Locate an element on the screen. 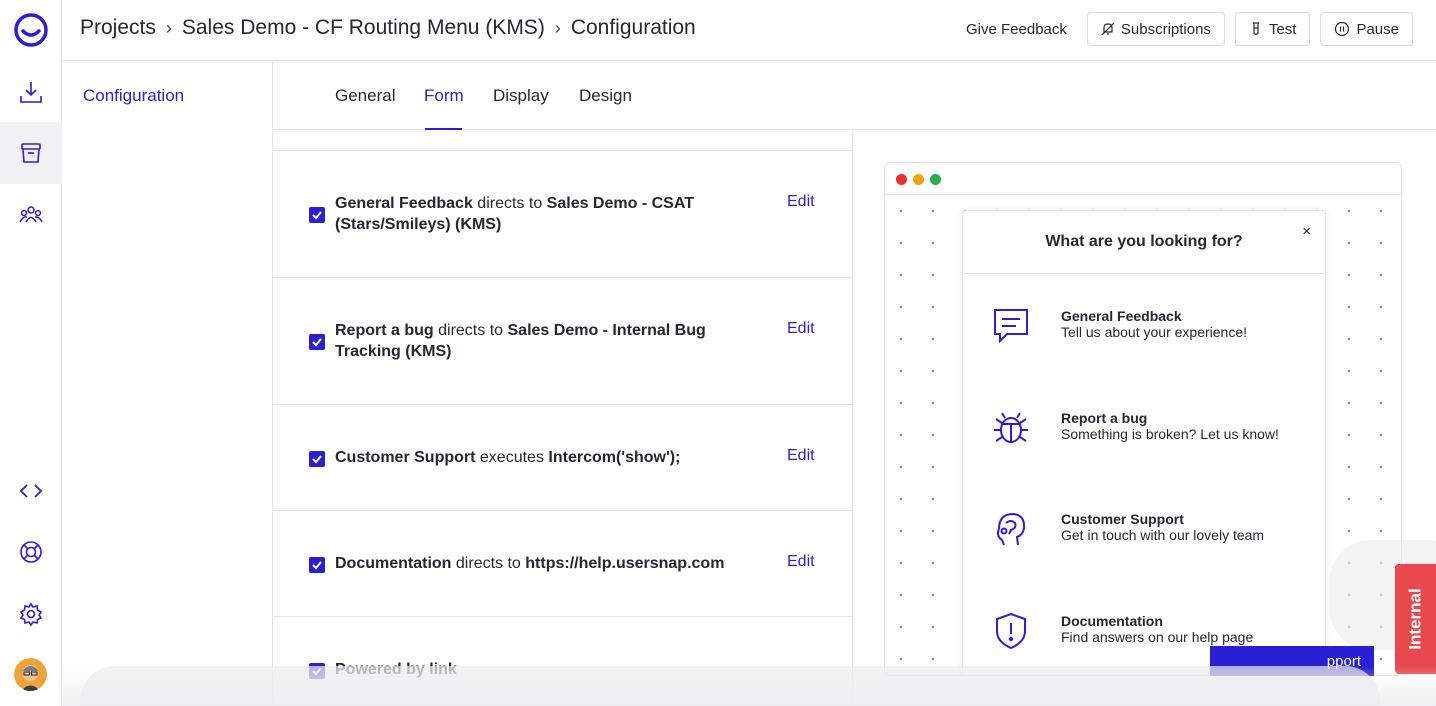 The image size is (1436, 706). routing-item-name: General Feedback is located at coordinates (404, 203).